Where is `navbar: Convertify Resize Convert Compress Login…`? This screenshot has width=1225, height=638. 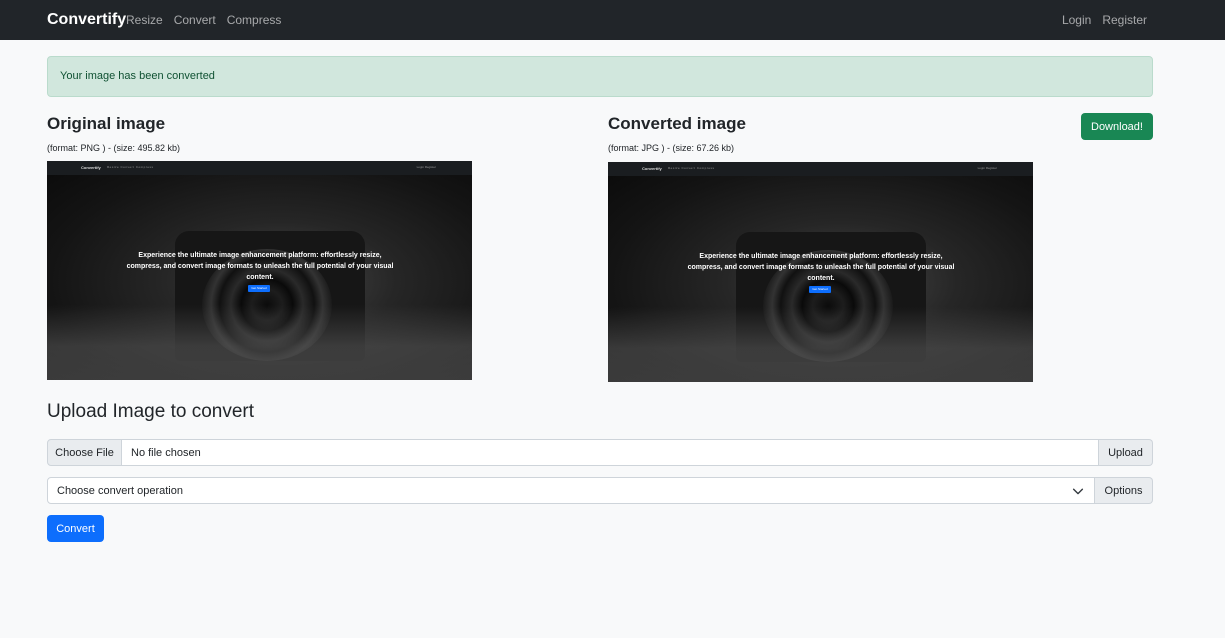
navbar: Convertify Resize Convert Compress Login… is located at coordinates (612, 20).